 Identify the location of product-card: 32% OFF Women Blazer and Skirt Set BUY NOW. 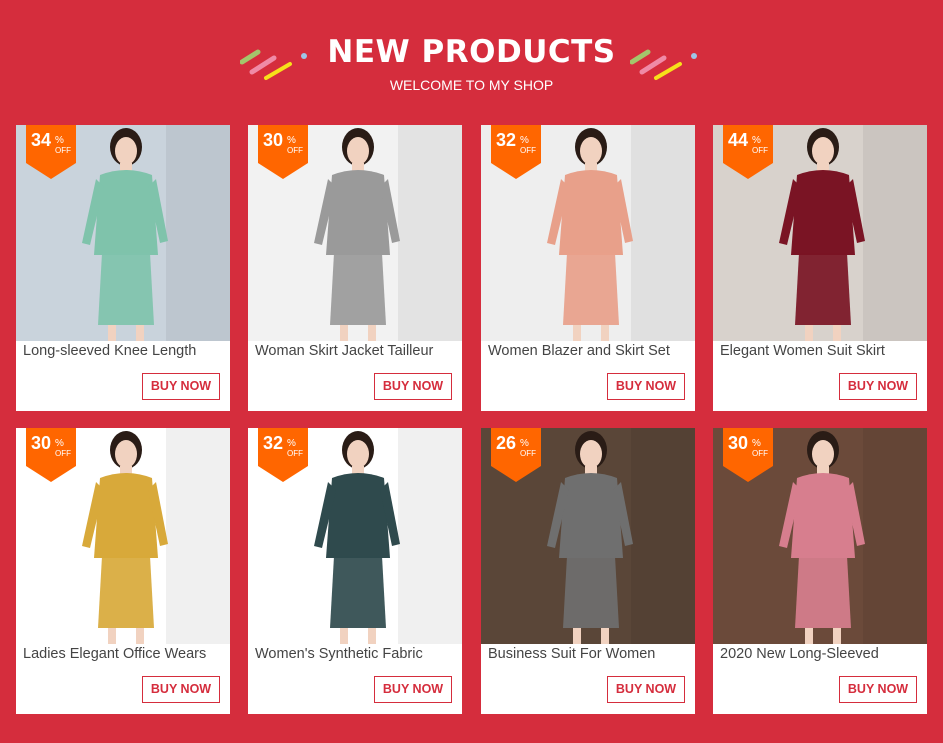
(588, 268).